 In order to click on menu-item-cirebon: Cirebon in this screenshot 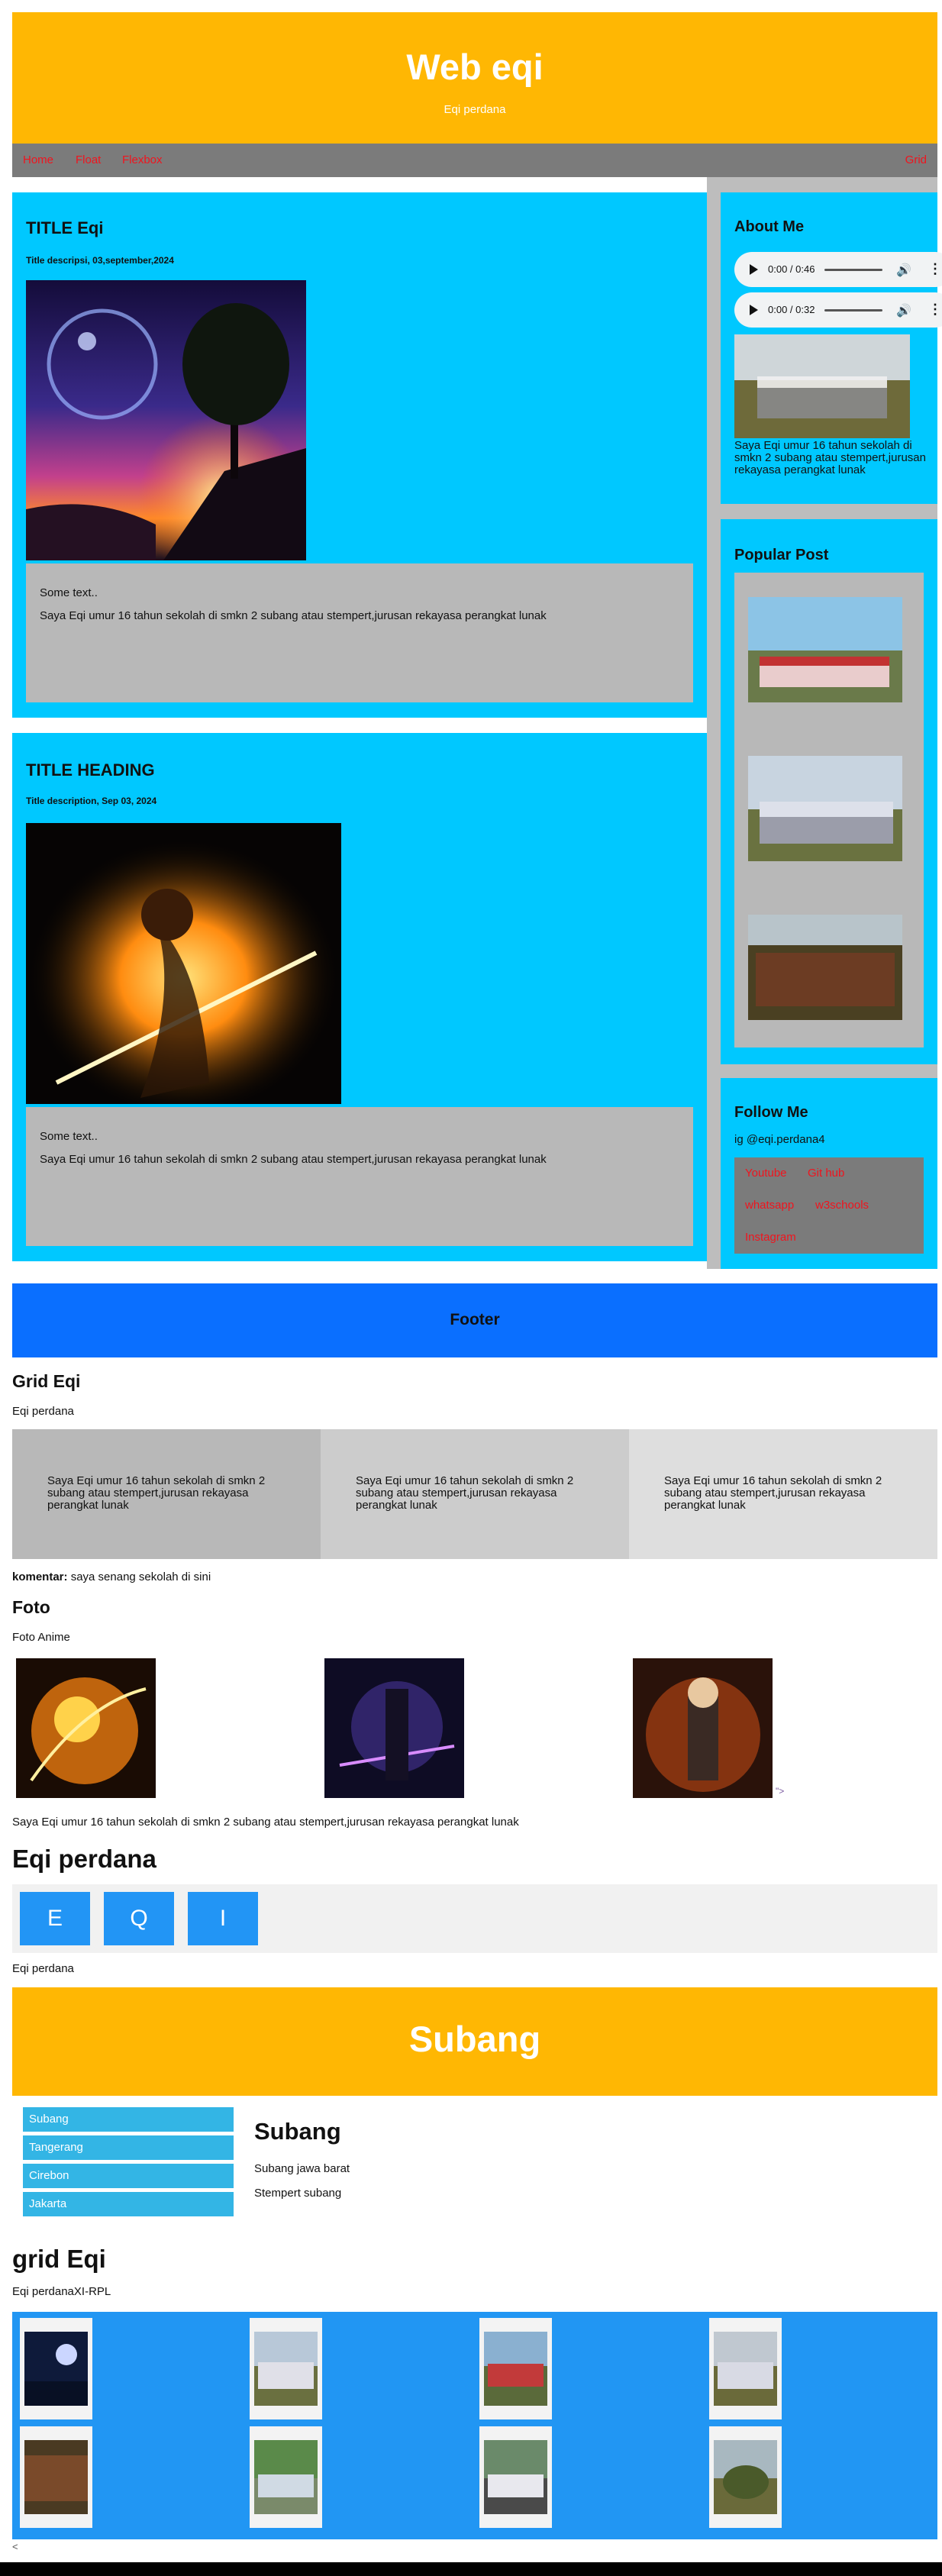, I will do `click(128, 2176)`.